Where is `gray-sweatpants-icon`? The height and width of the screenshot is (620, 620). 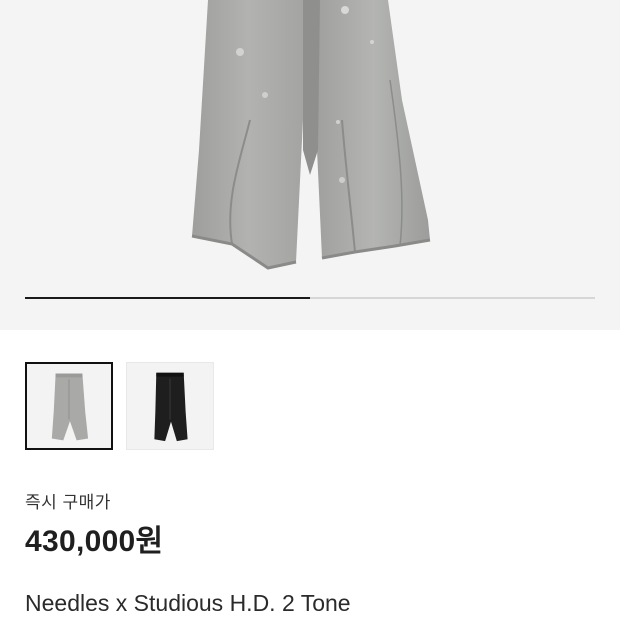 gray-sweatpants-icon is located at coordinates (70, 407).